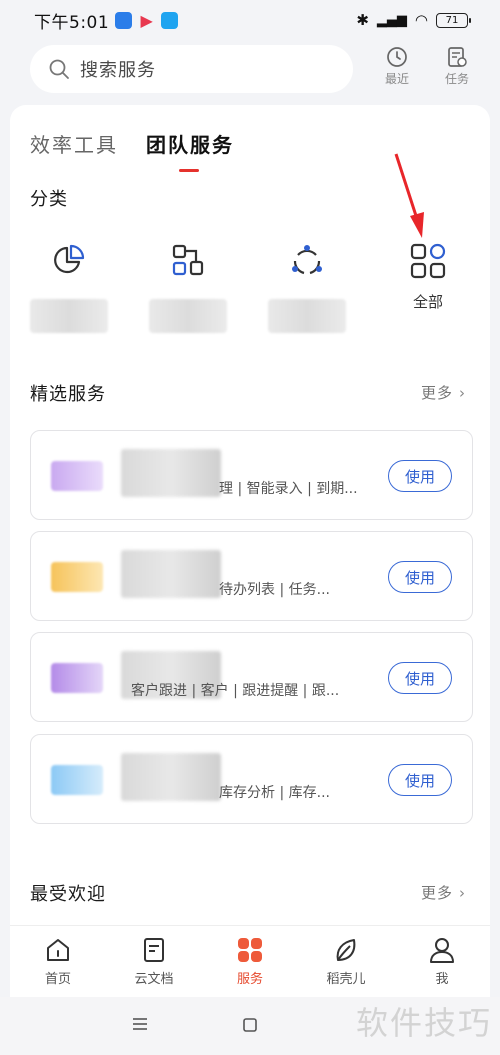  What do you see at coordinates (57, 979) in the screenshot?
I see `nav-home-label: 首页` at bounding box center [57, 979].